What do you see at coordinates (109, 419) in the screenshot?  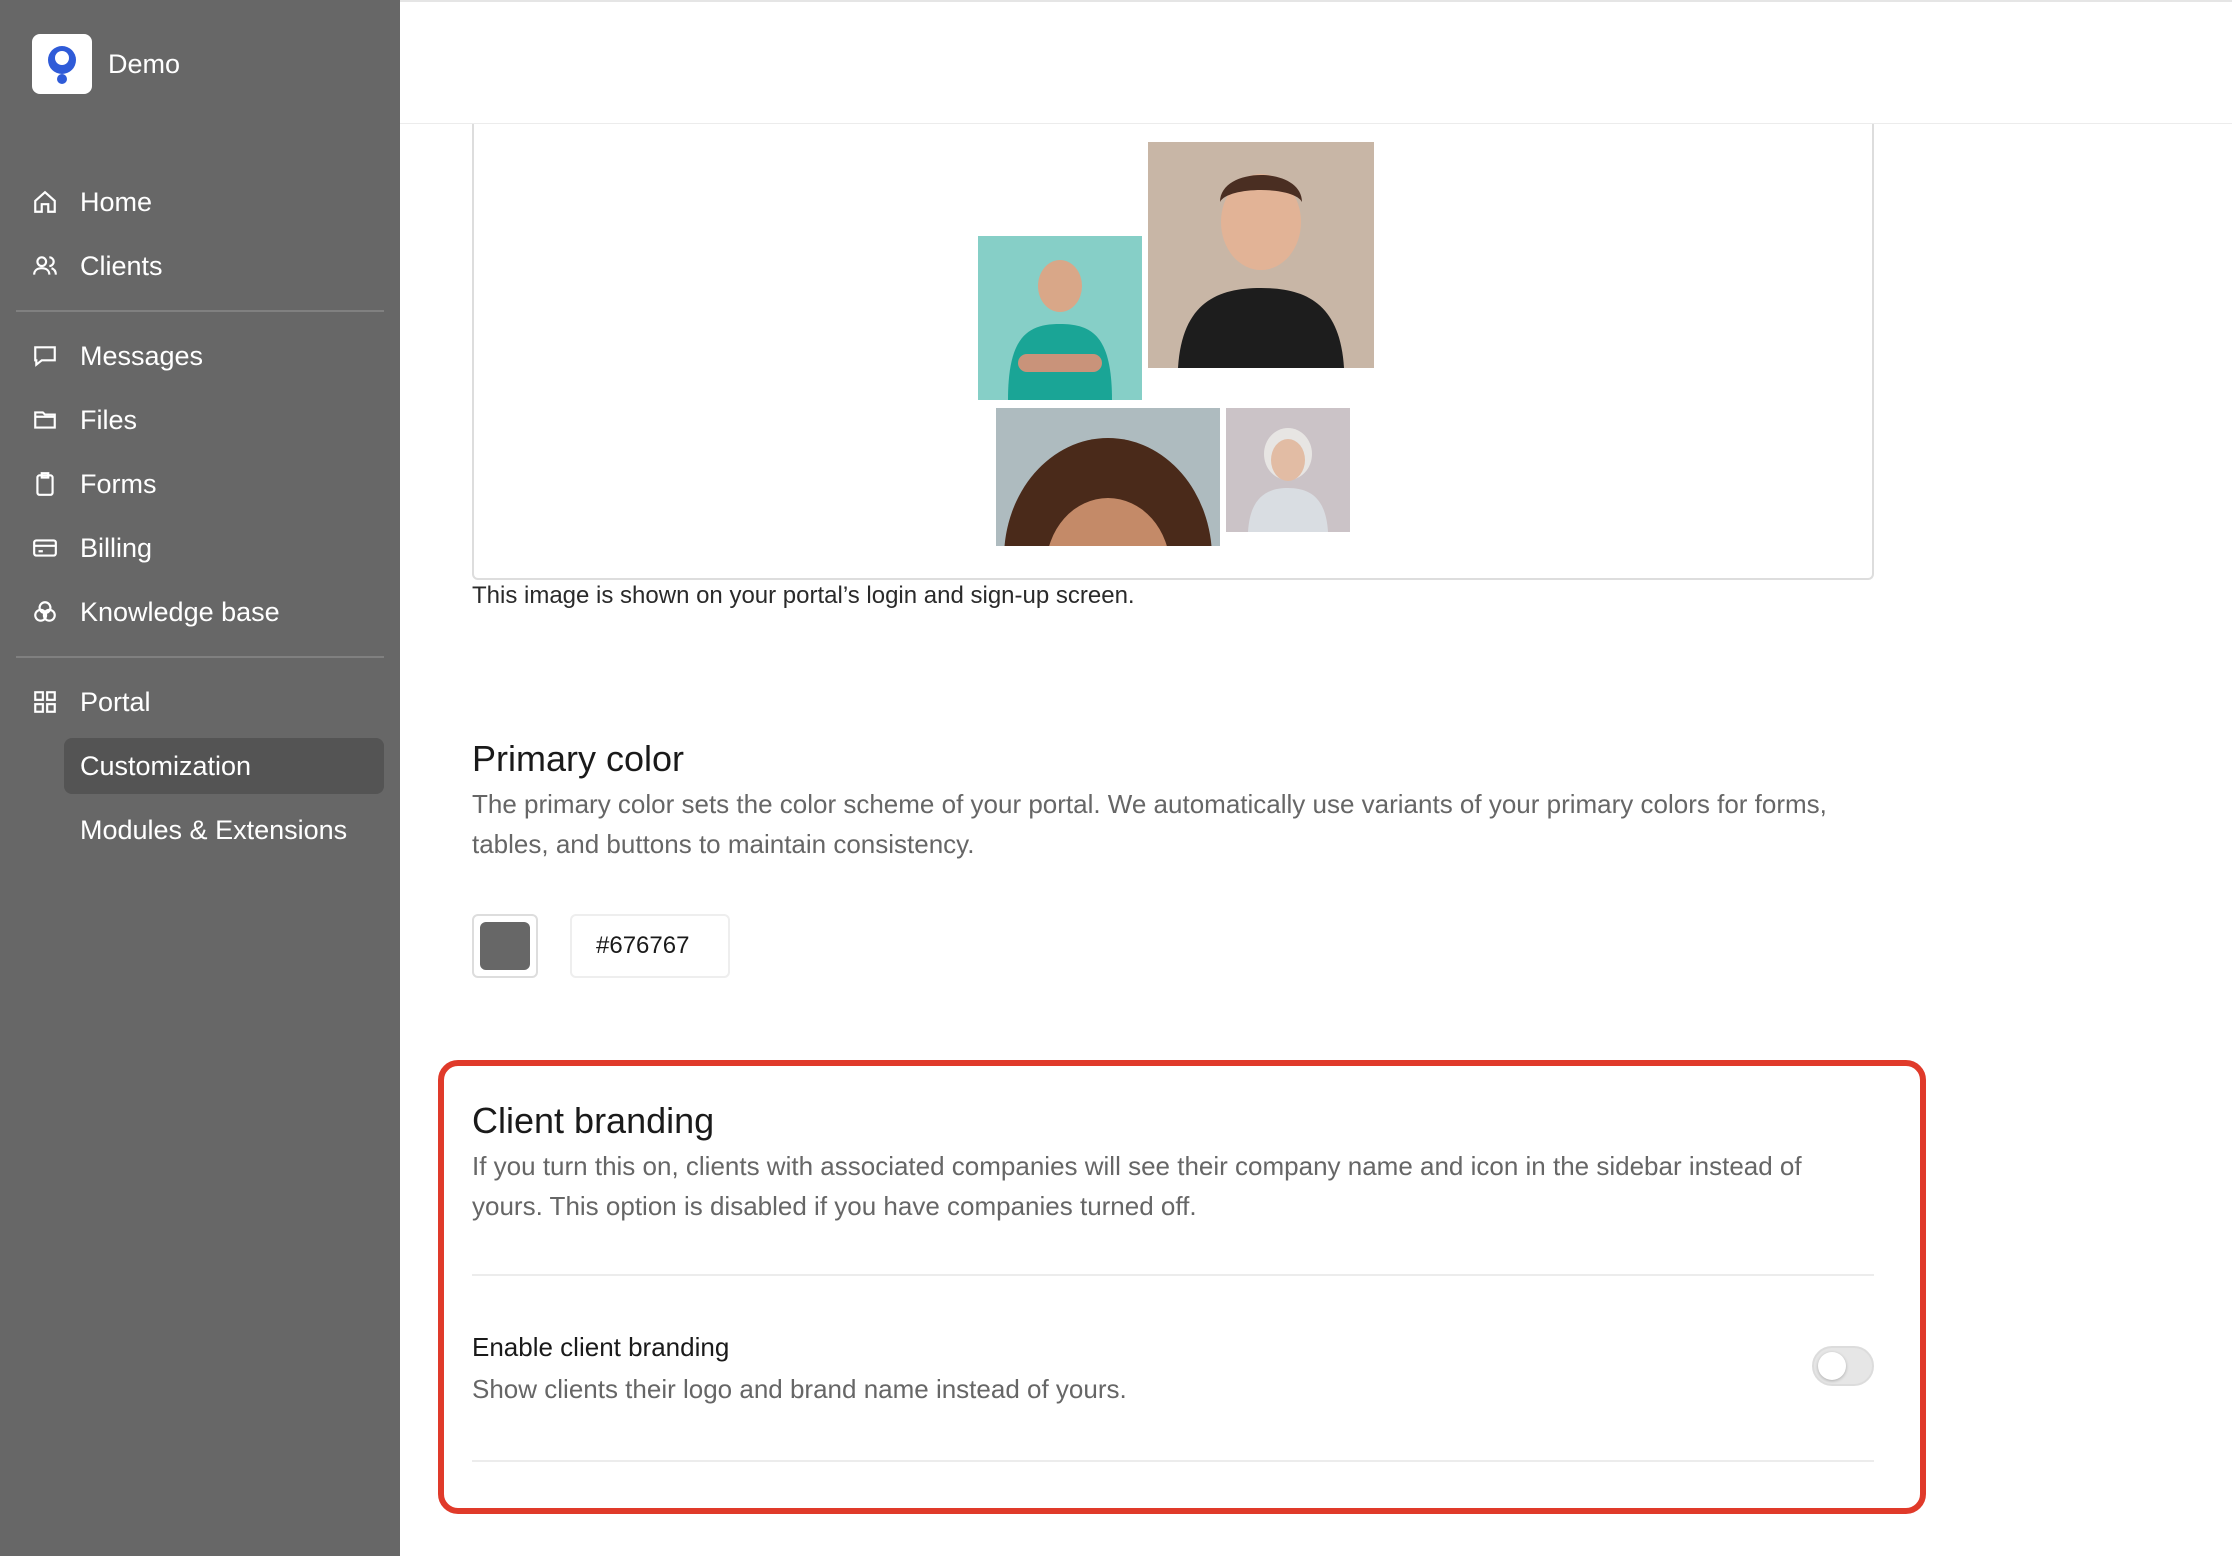 I see `nav-label-files: Files` at bounding box center [109, 419].